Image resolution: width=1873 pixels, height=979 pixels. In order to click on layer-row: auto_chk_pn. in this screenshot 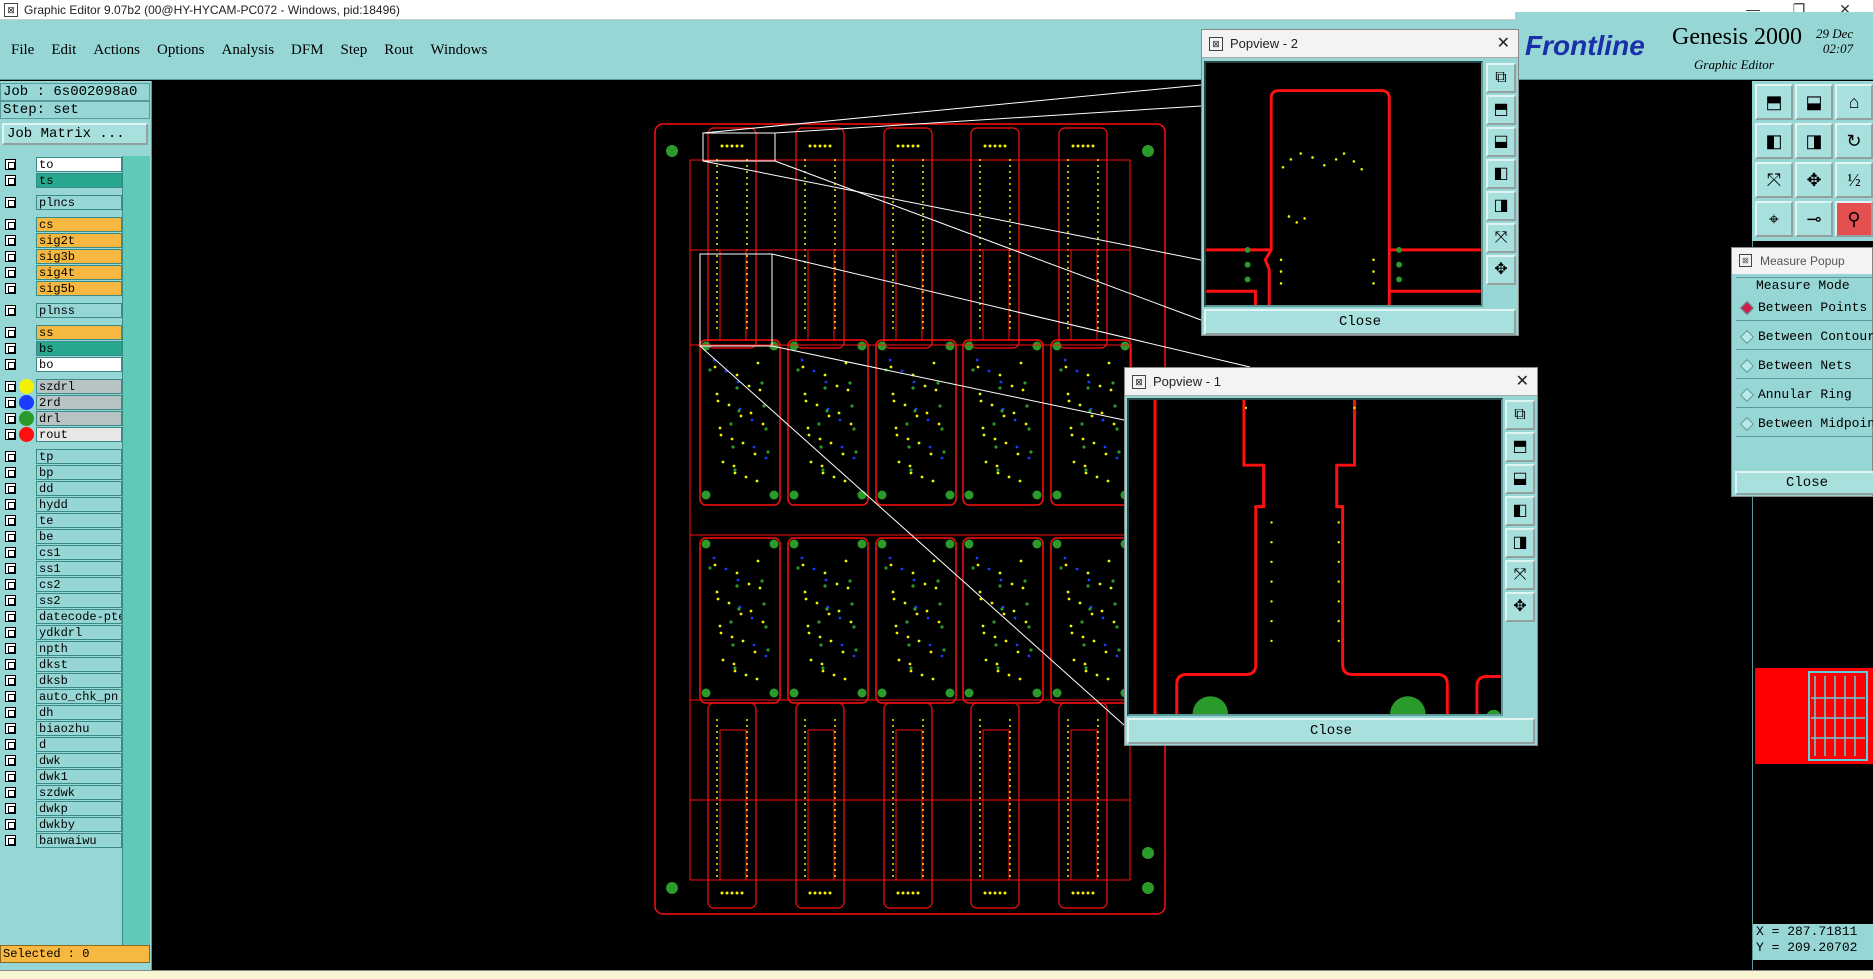, I will do `click(62, 696)`.